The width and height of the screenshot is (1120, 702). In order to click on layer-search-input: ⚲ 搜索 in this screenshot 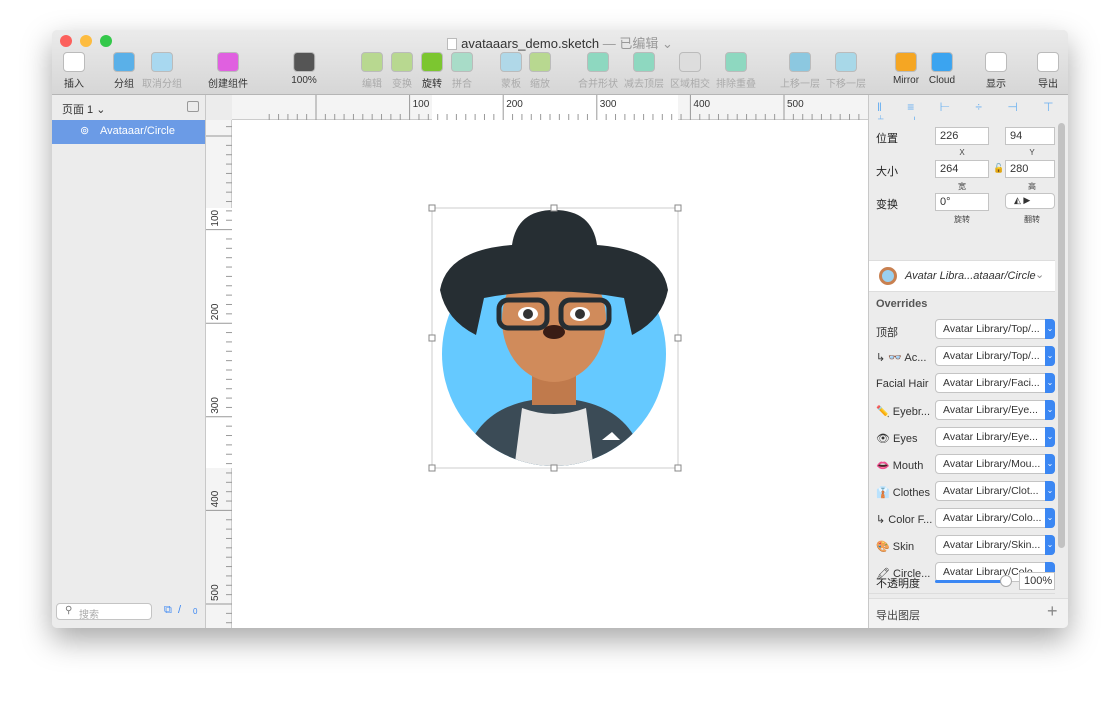, I will do `click(104, 612)`.